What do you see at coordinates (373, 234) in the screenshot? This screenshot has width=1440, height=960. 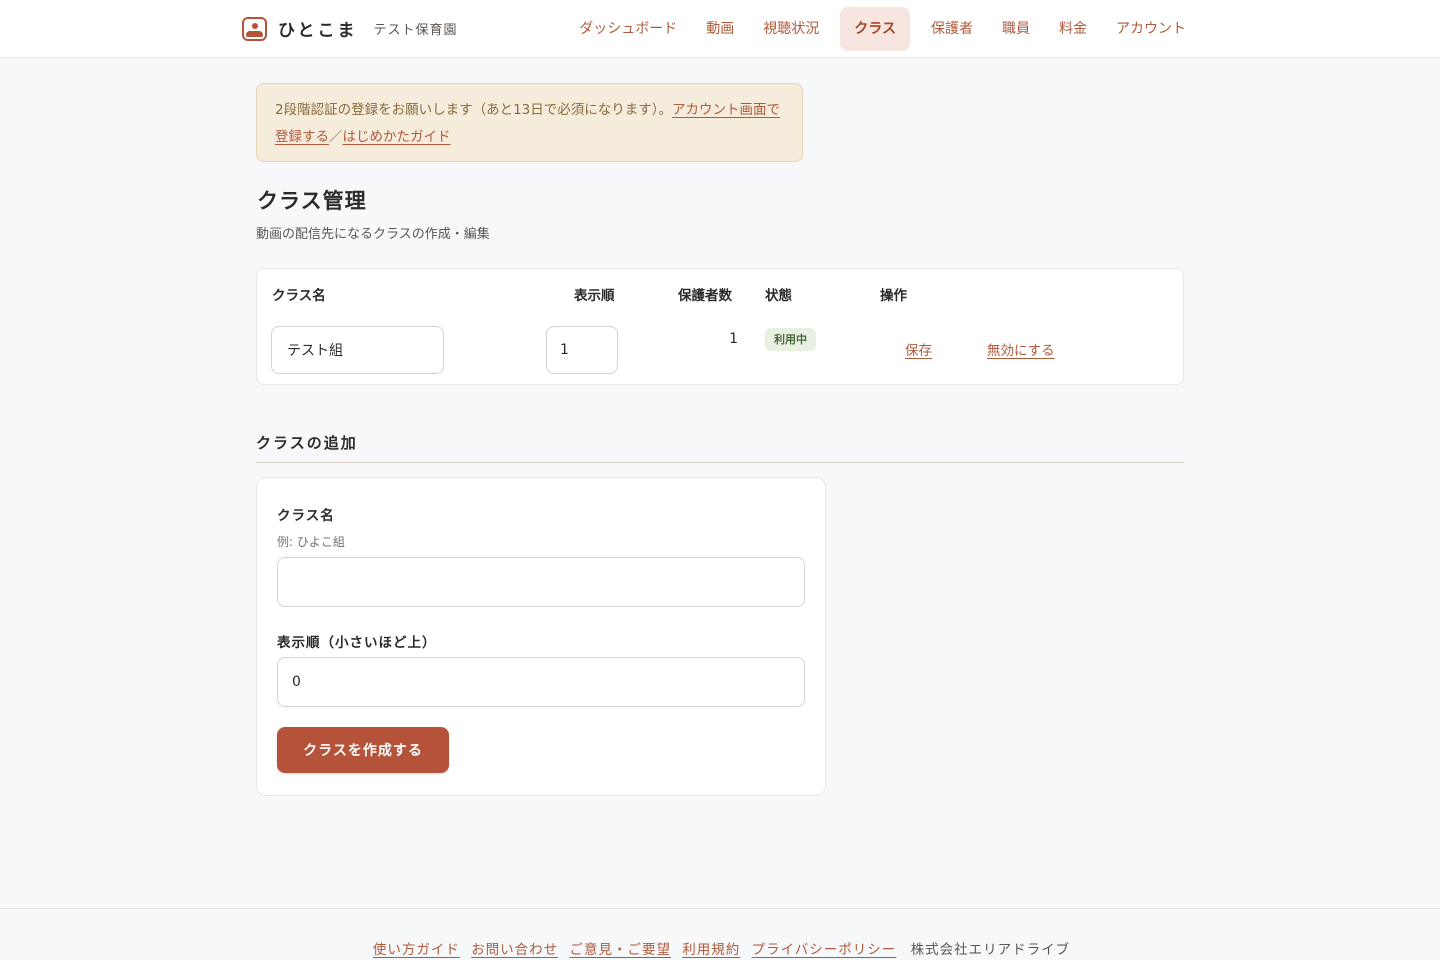 I see `page-subtitle: 動画の配信先になるクラスの作成・編集` at bounding box center [373, 234].